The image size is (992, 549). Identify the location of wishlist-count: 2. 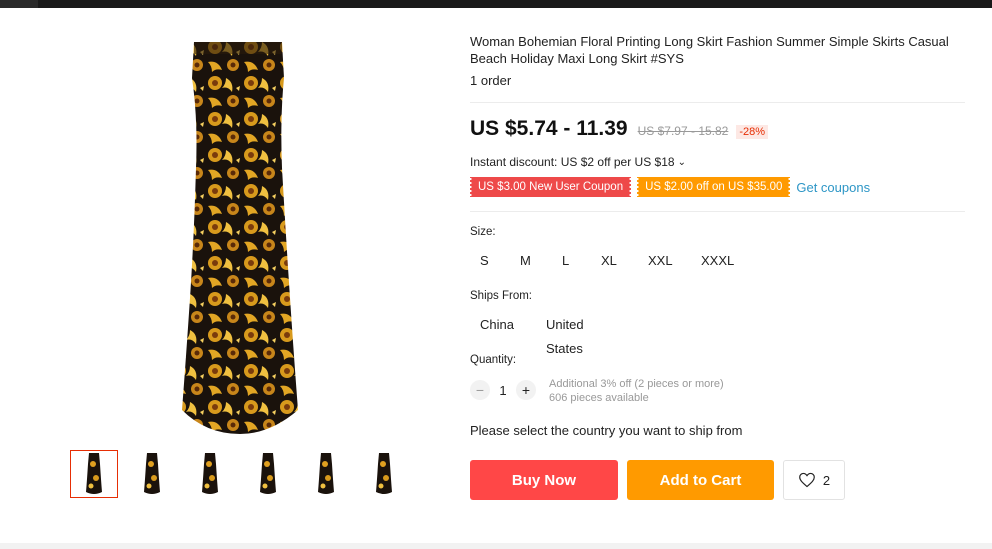
(826, 480).